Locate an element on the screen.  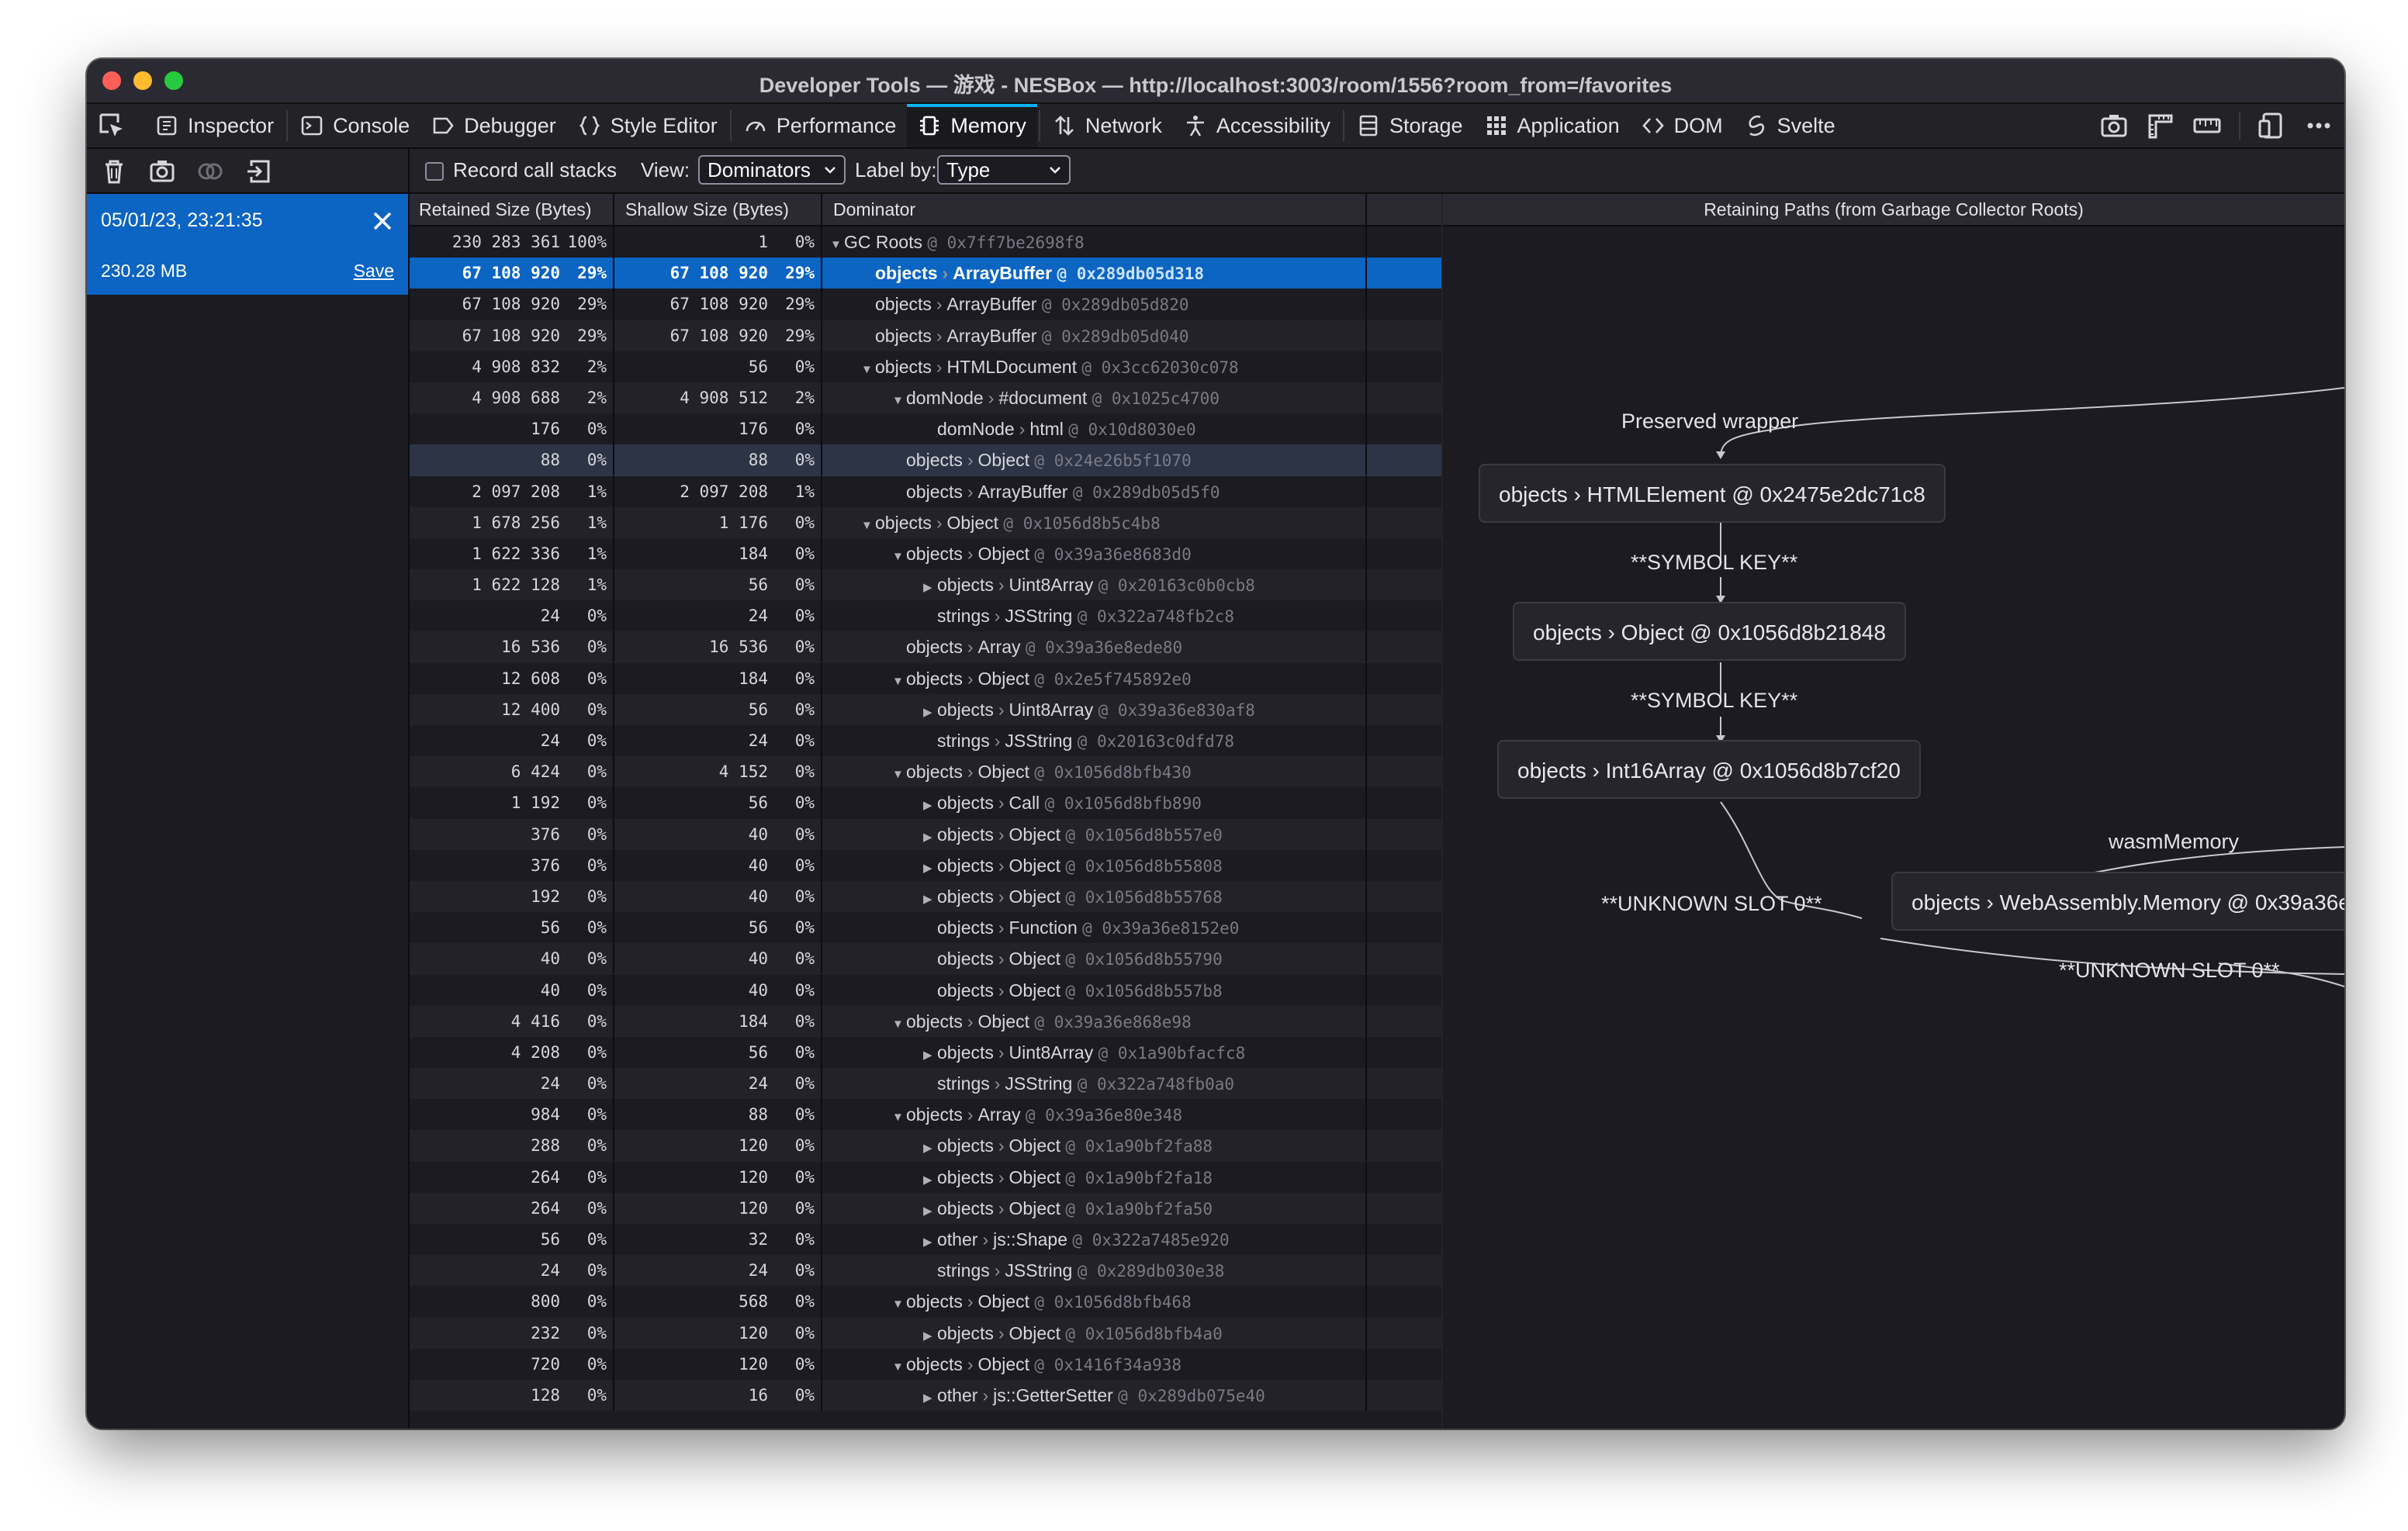
table-row: 984 0% 88 0% ▼ objects › Array @ 0x39a36e80e348 is located at coordinates (925, 1116).